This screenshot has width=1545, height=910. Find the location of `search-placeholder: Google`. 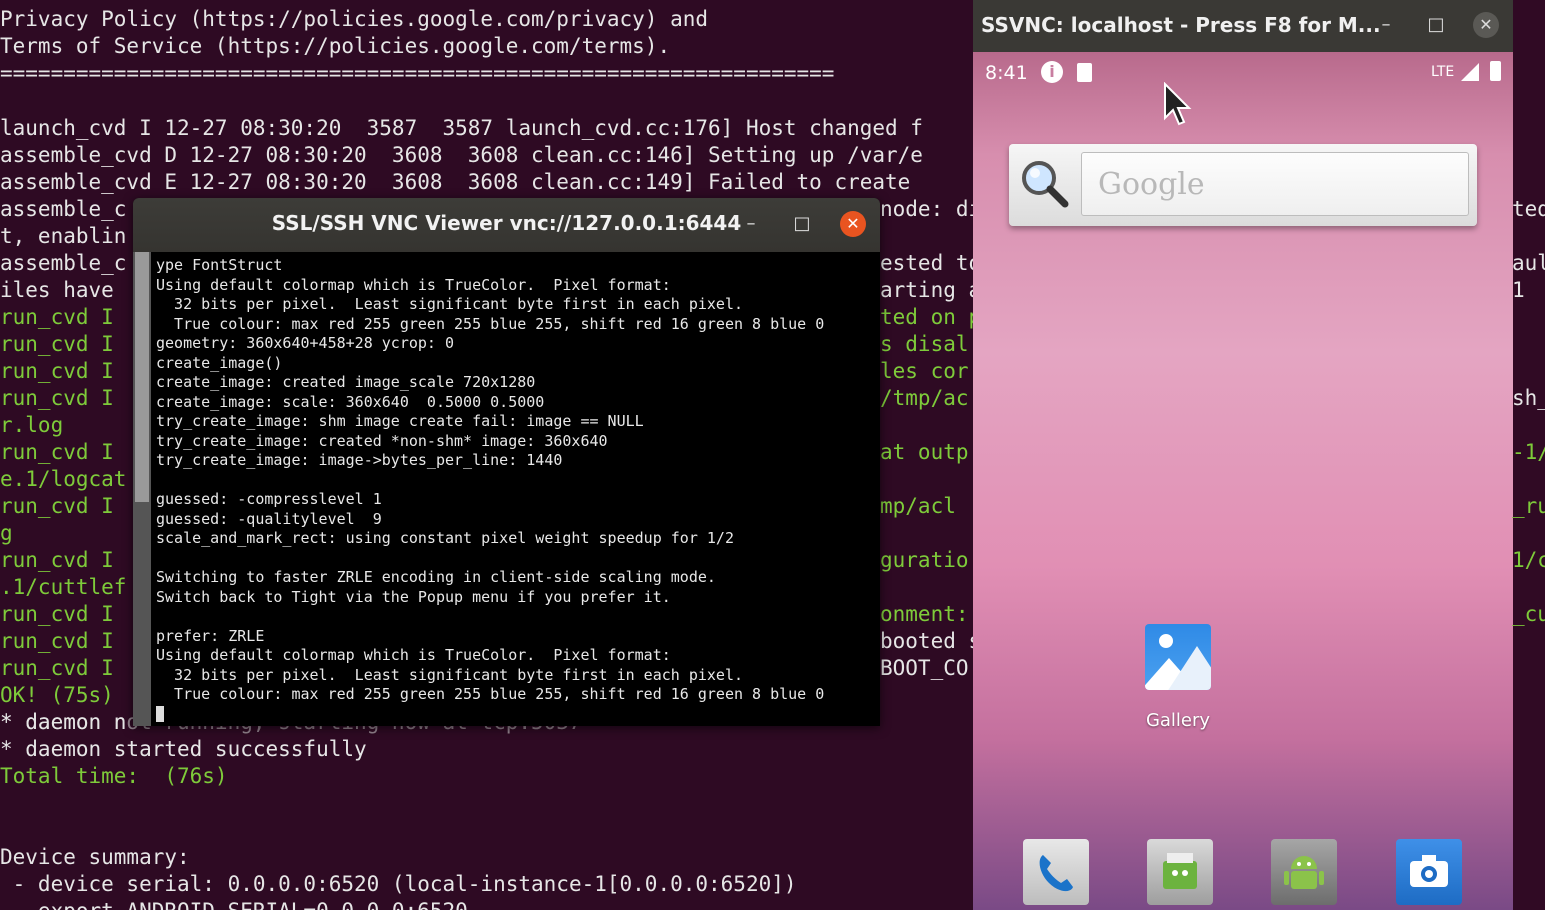

search-placeholder: Google is located at coordinates (1151, 184).